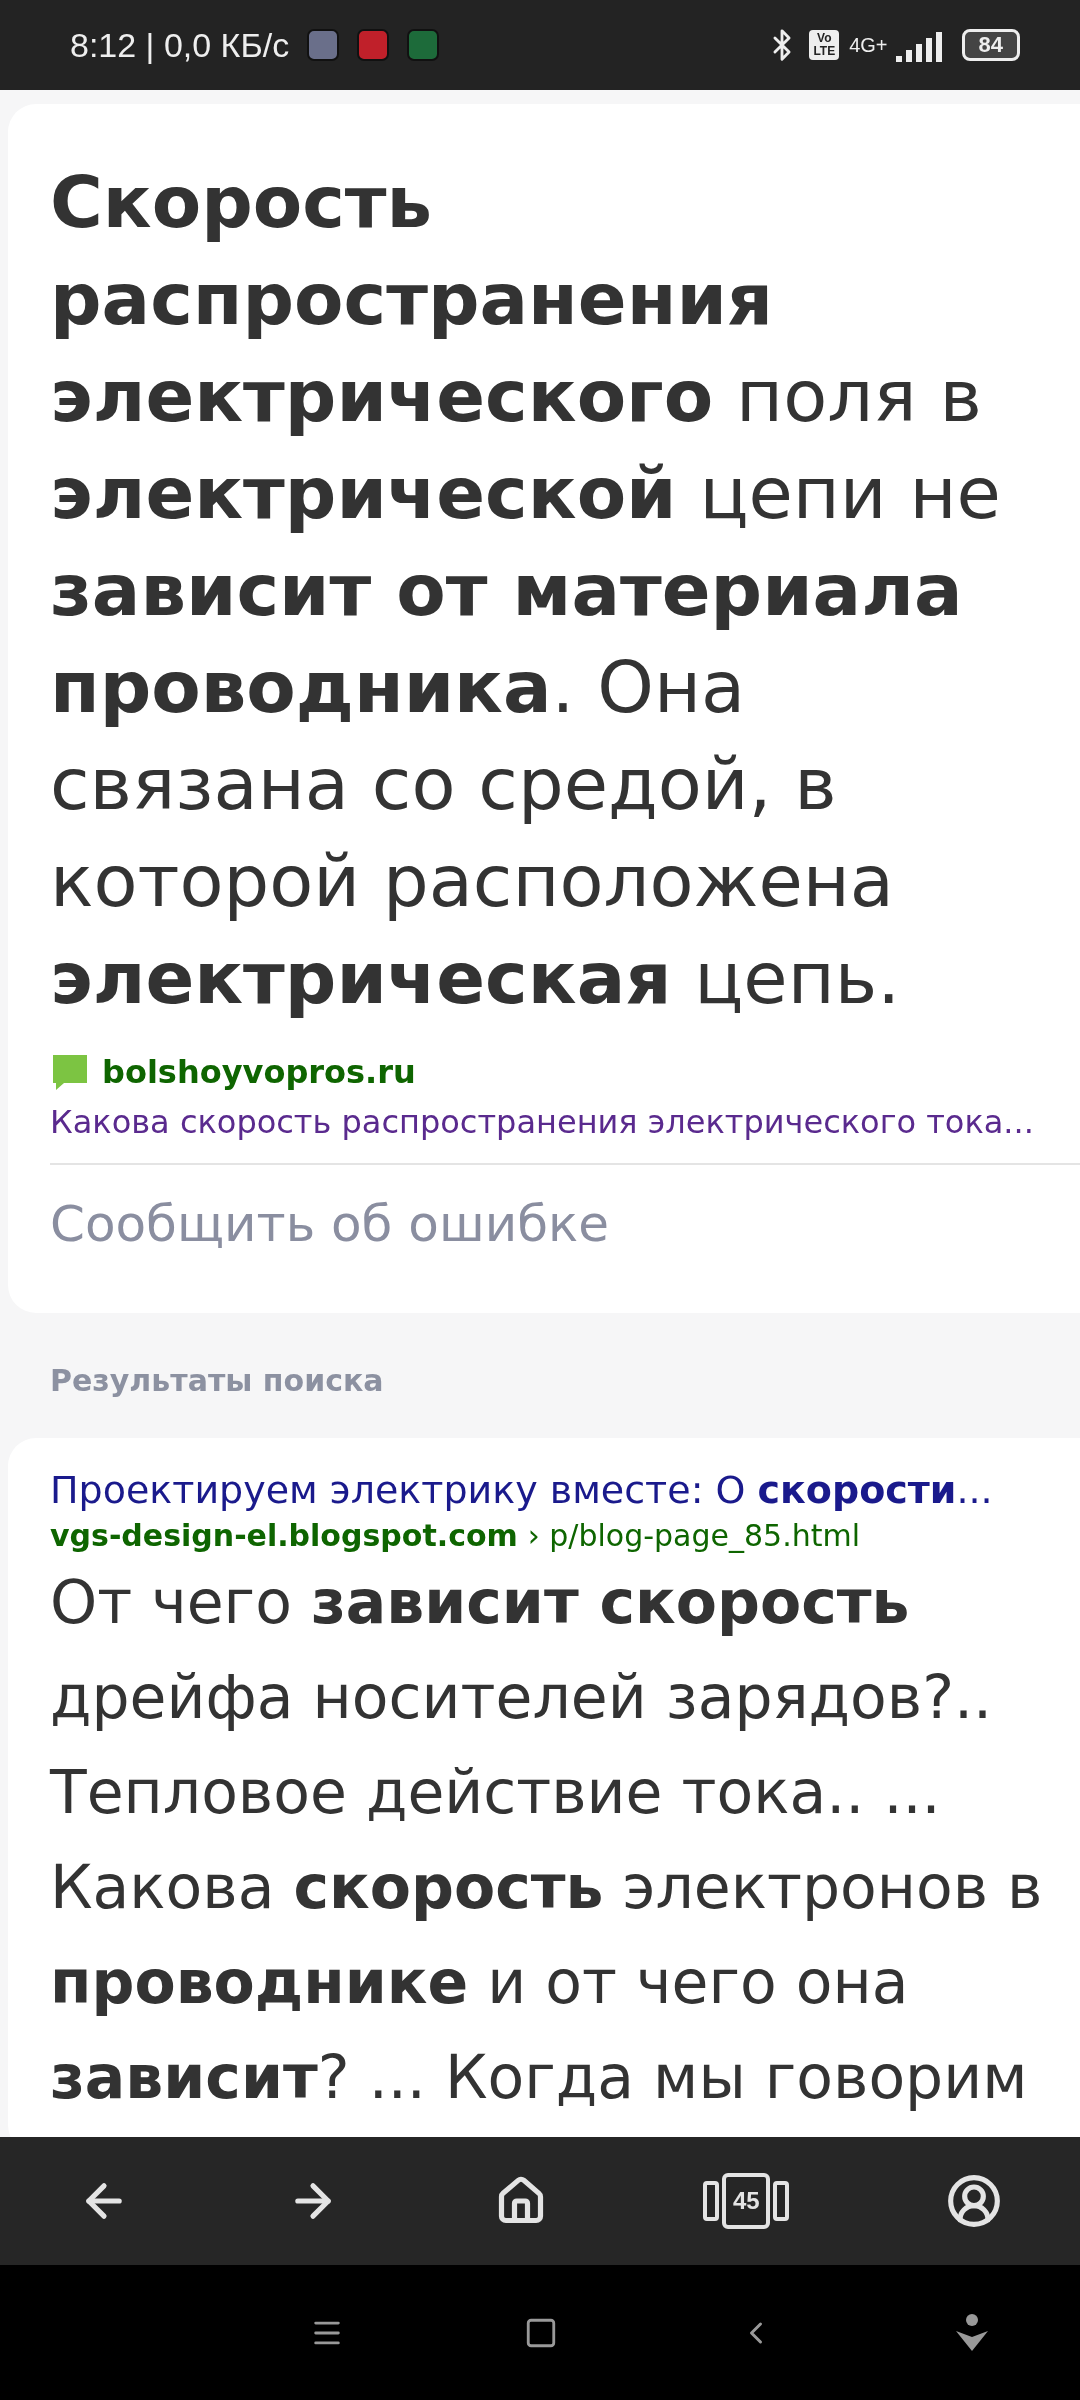 The width and height of the screenshot is (1080, 2400). Describe the element at coordinates (480, 1602) in the screenshot. I see `snippet-text-line: От чего зависит скорость` at that location.